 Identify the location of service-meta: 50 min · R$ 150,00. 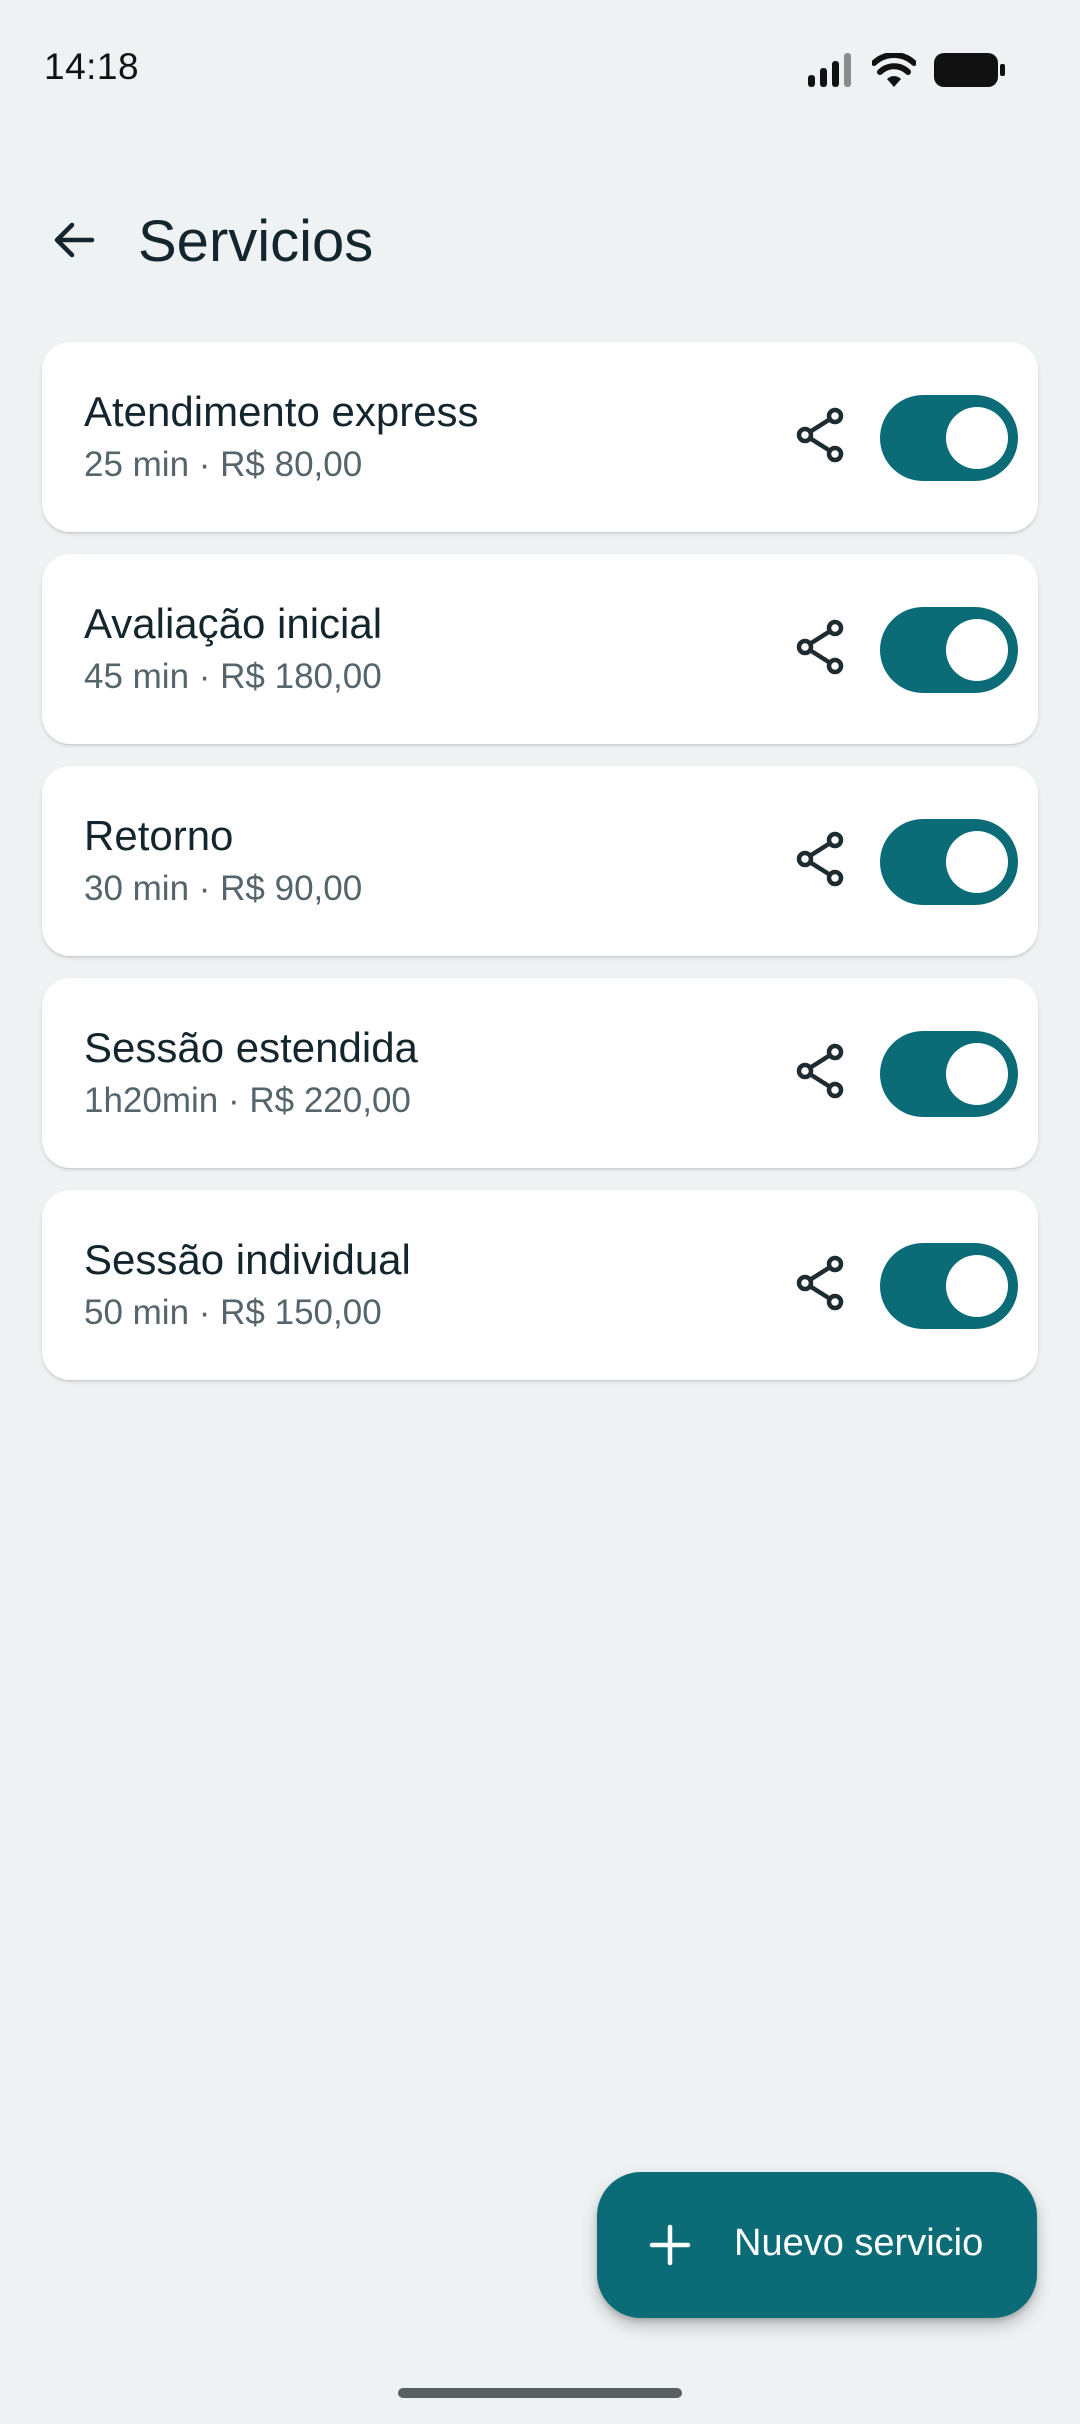
(233, 1312).